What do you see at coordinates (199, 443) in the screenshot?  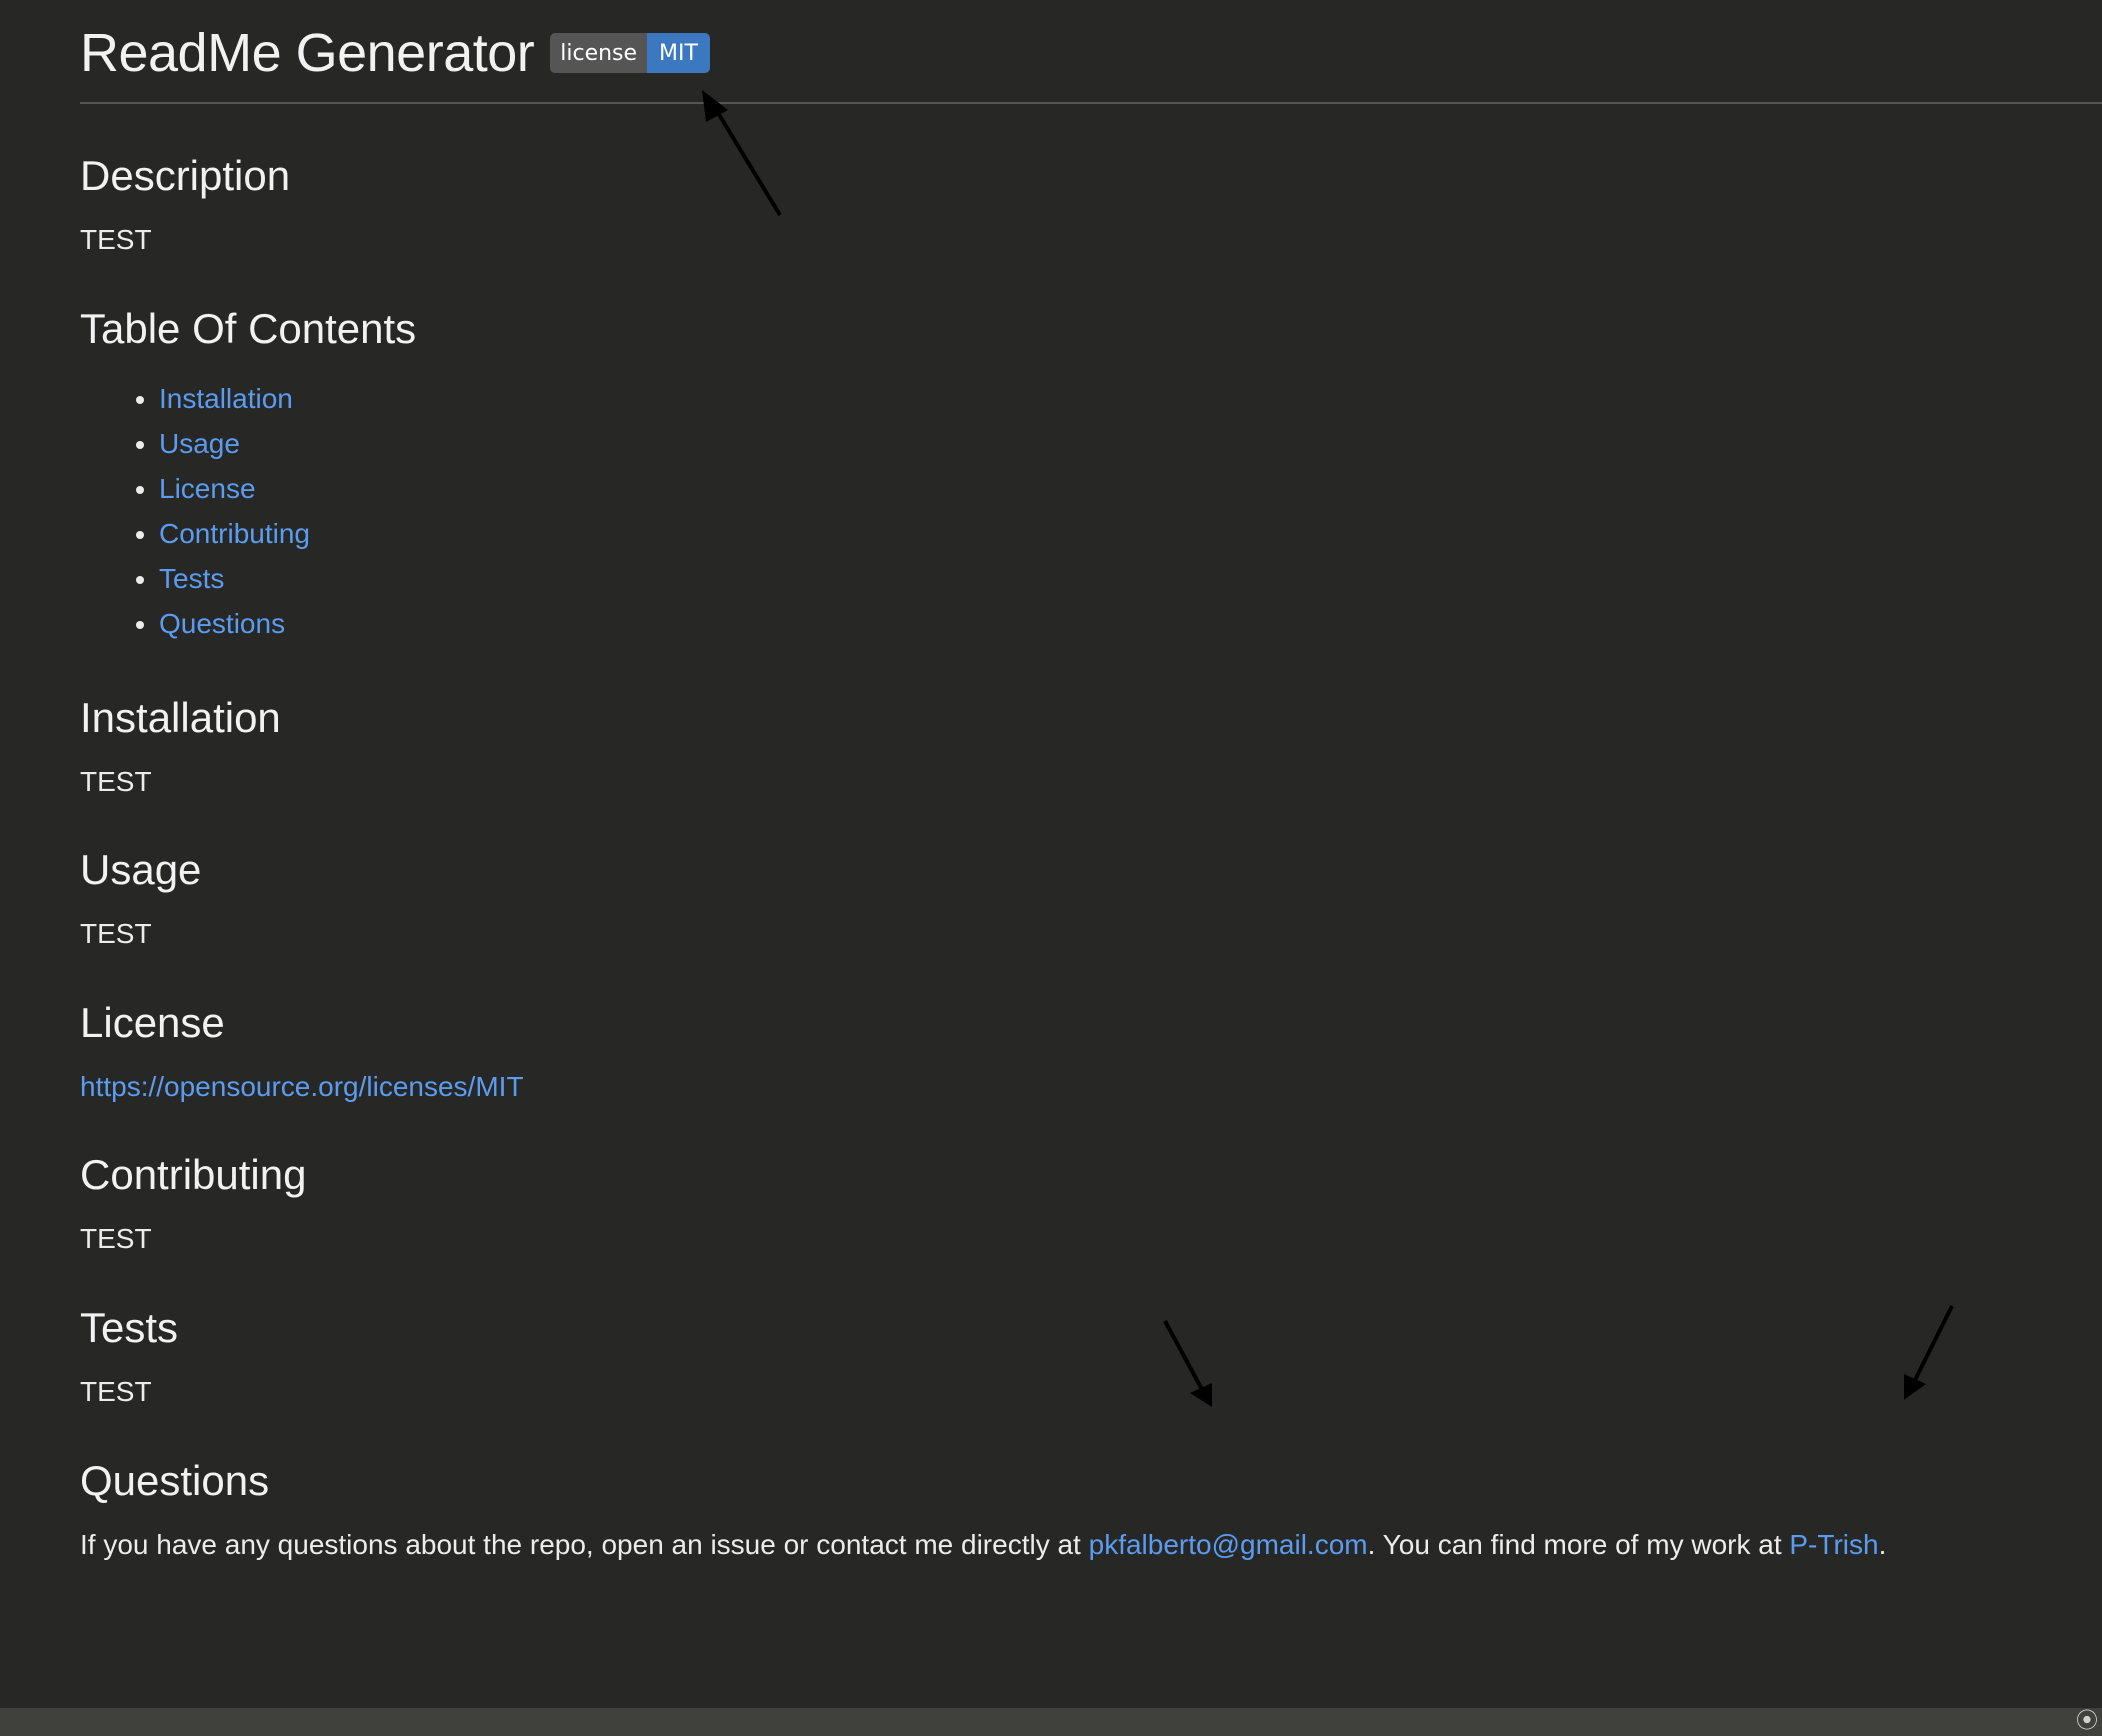 I see `toc-link-usage: Usage` at bounding box center [199, 443].